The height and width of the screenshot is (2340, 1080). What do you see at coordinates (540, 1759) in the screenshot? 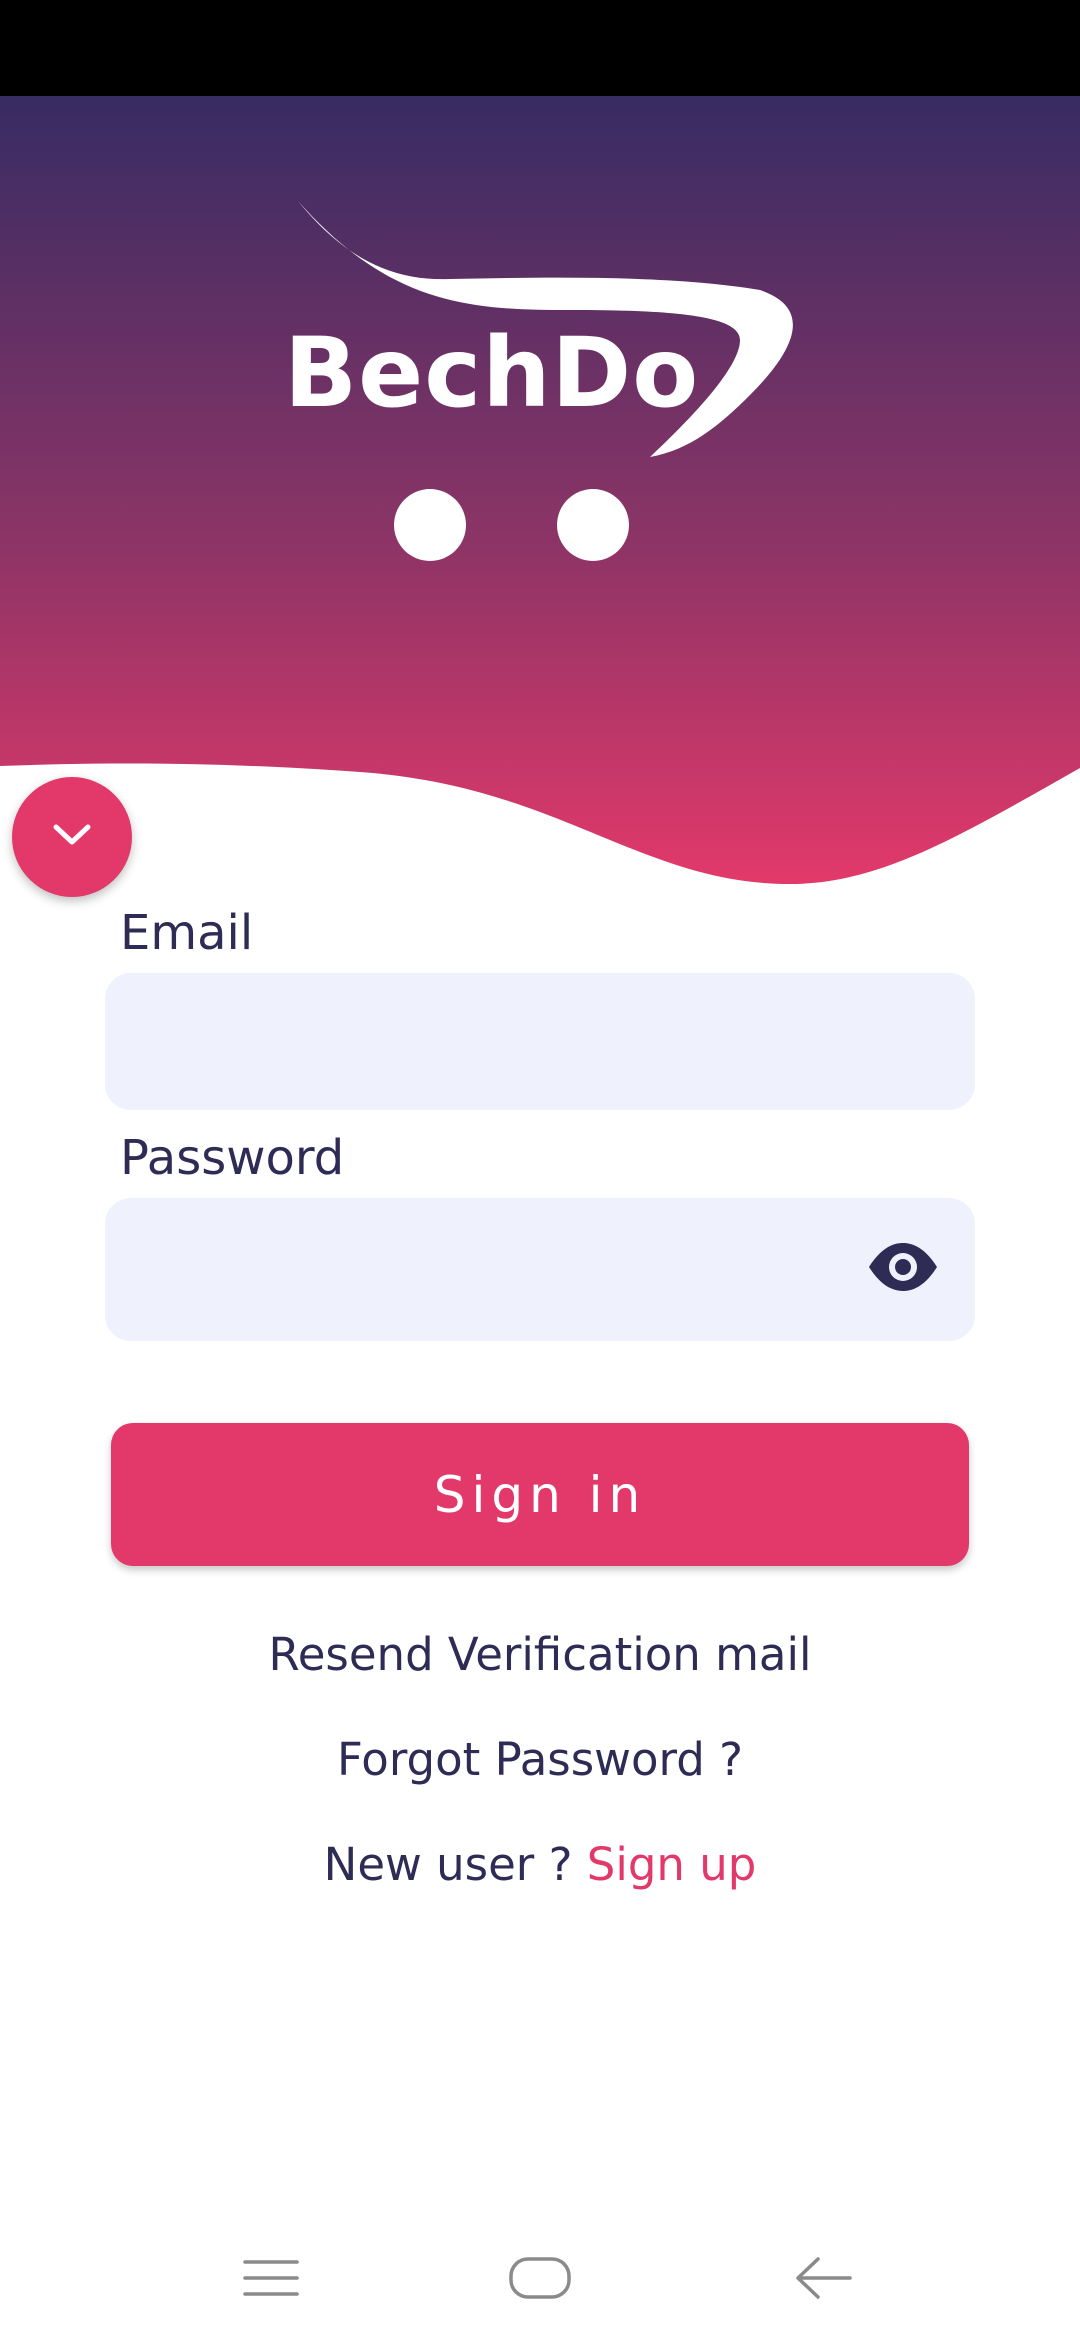
I see `forgot-password-link: Forgot Password ?` at bounding box center [540, 1759].